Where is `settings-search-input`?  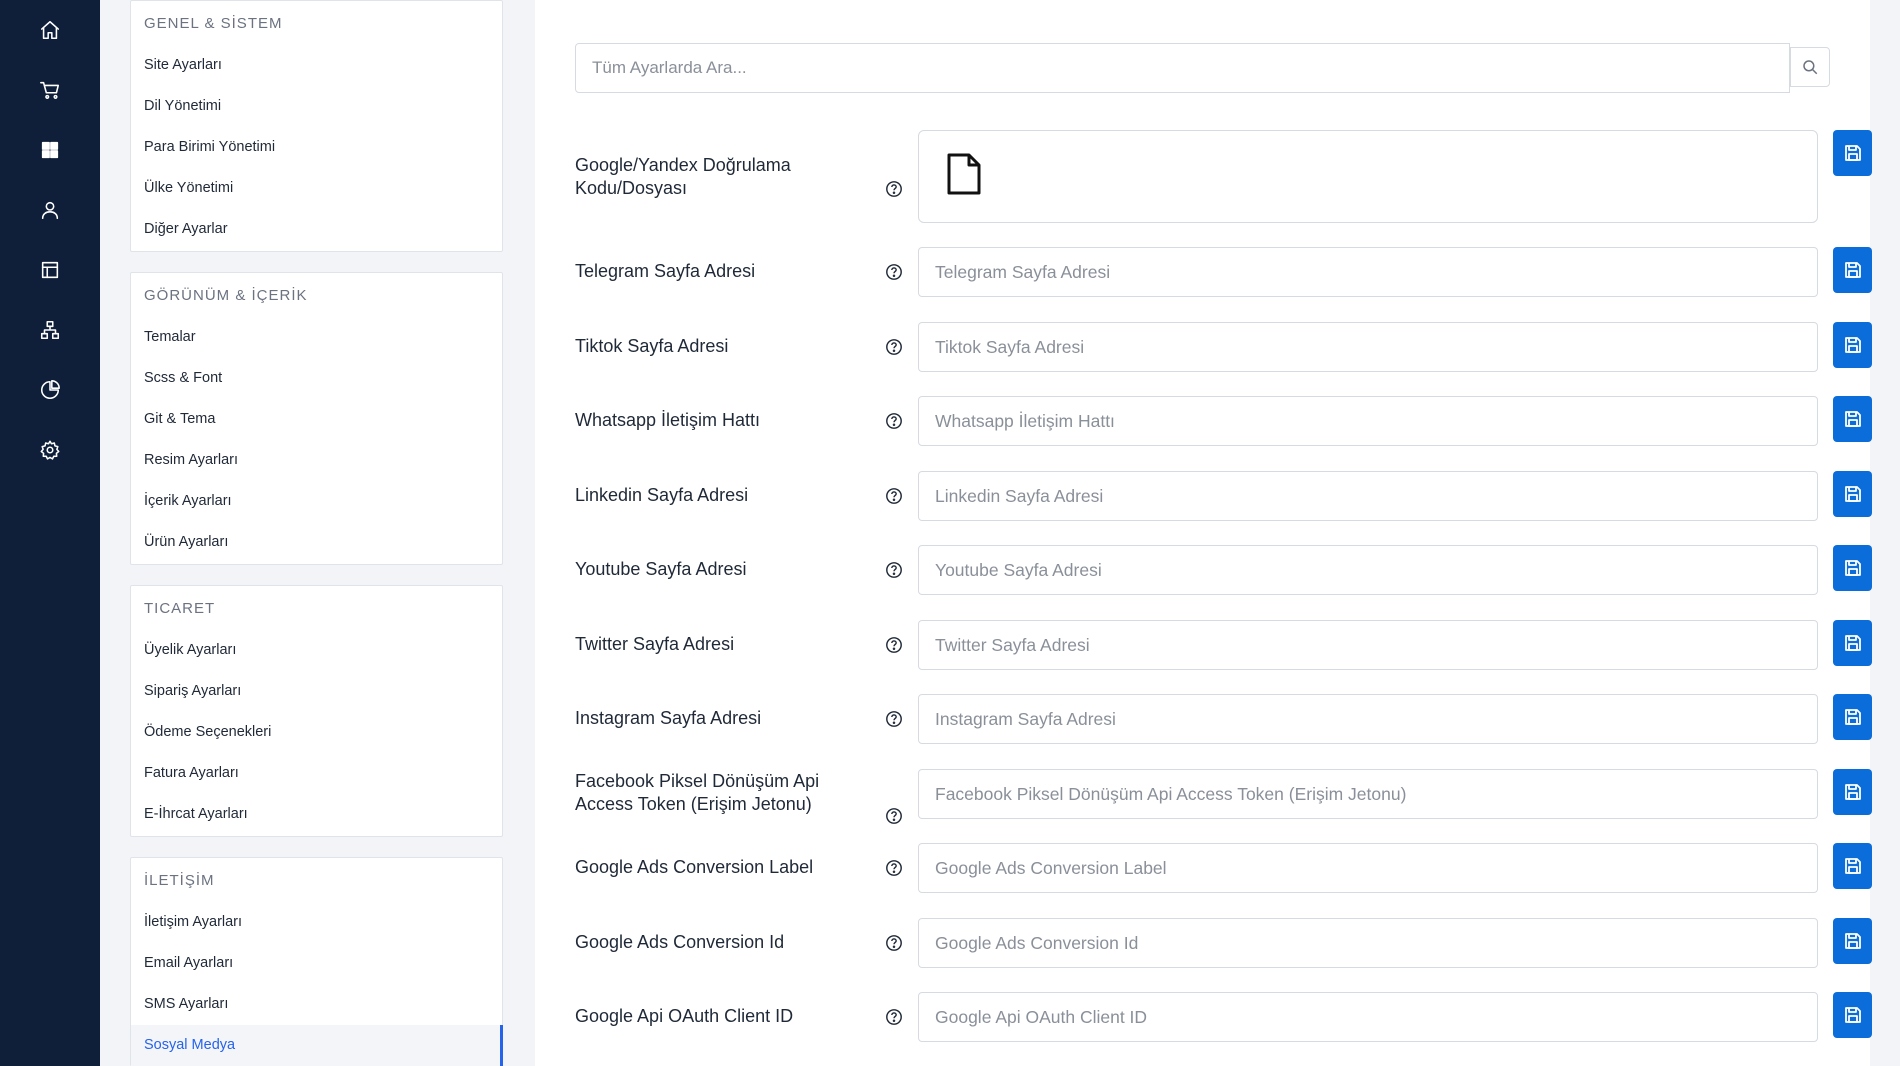 settings-search-input is located at coordinates (1182, 68).